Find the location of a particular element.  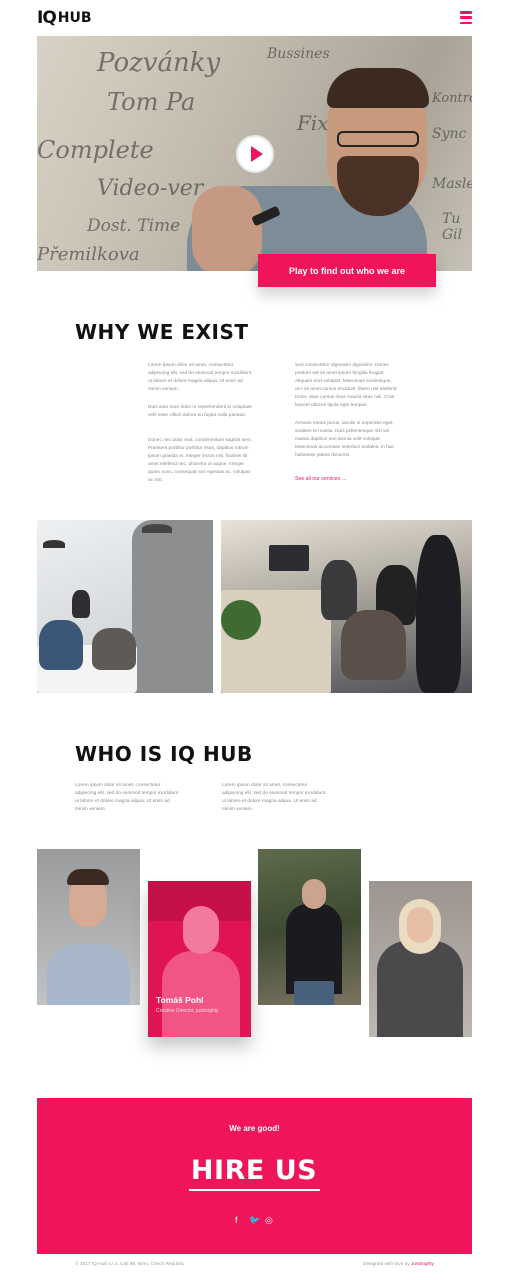

footer-credit: Designed with love by Justmighty is located at coordinates (398, 1264).